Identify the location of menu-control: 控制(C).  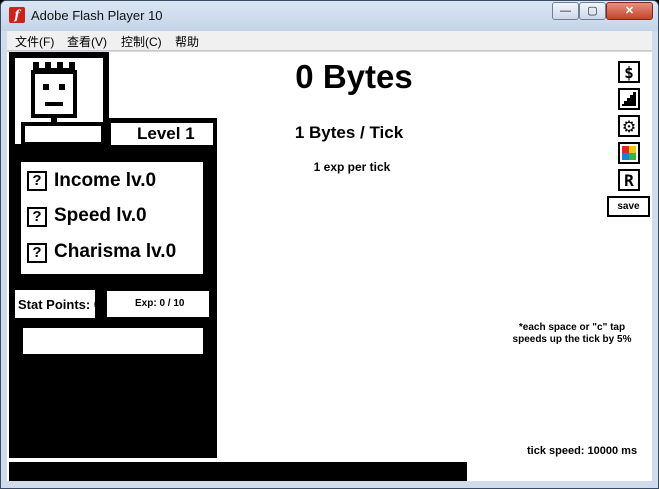
(141, 41).